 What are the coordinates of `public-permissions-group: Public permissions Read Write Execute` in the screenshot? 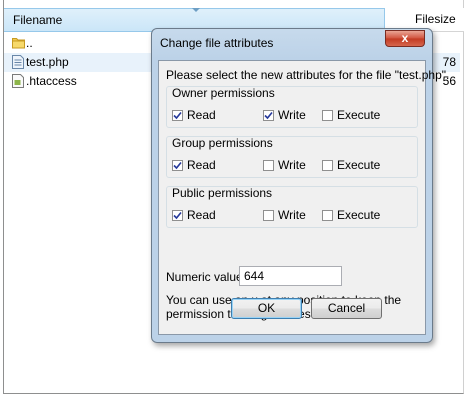 It's located at (292, 207).